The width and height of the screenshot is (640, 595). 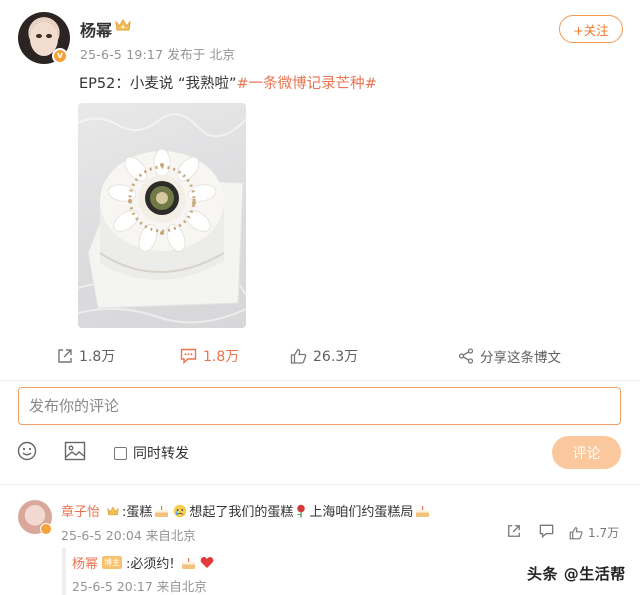 I want to click on comment-input-wrapper, so click(x=319, y=406).